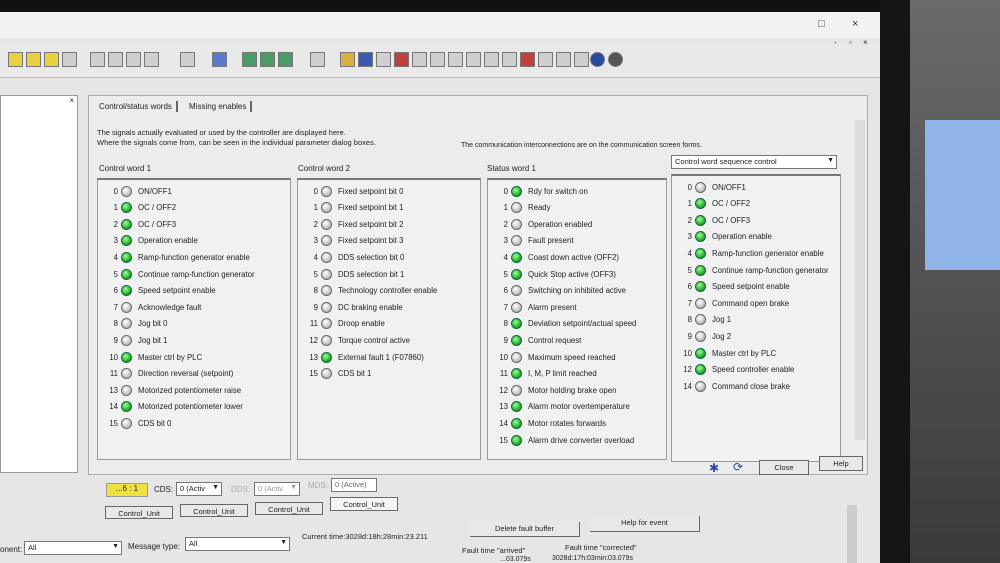  Describe the element at coordinates (841, 463) in the screenshot. I see `help-button: Help` at that location.